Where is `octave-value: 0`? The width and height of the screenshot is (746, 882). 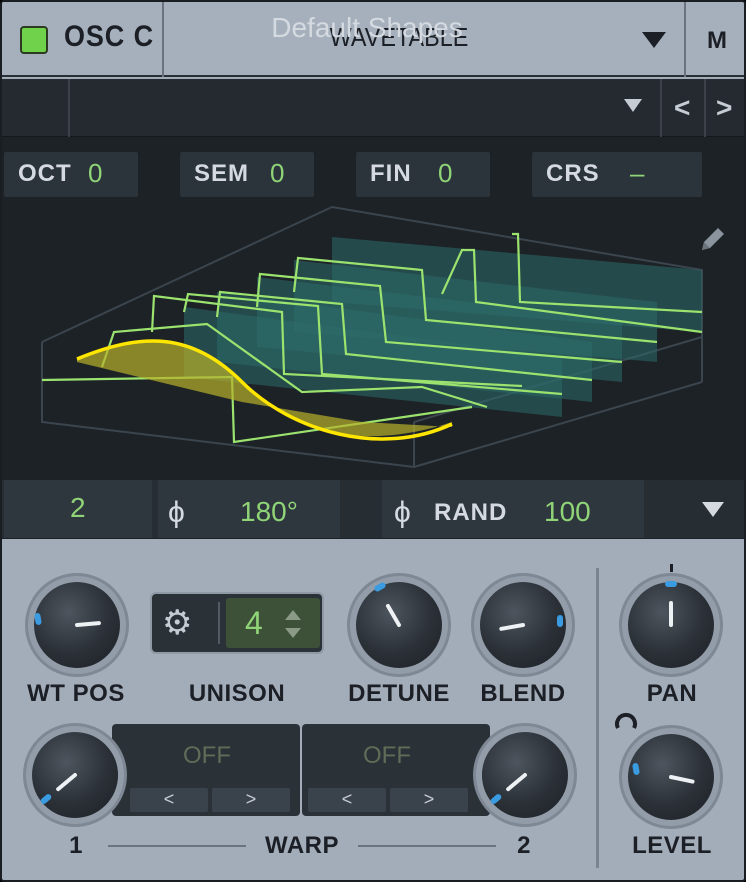 octave-value: 0 is located at coordinates (95, 173).